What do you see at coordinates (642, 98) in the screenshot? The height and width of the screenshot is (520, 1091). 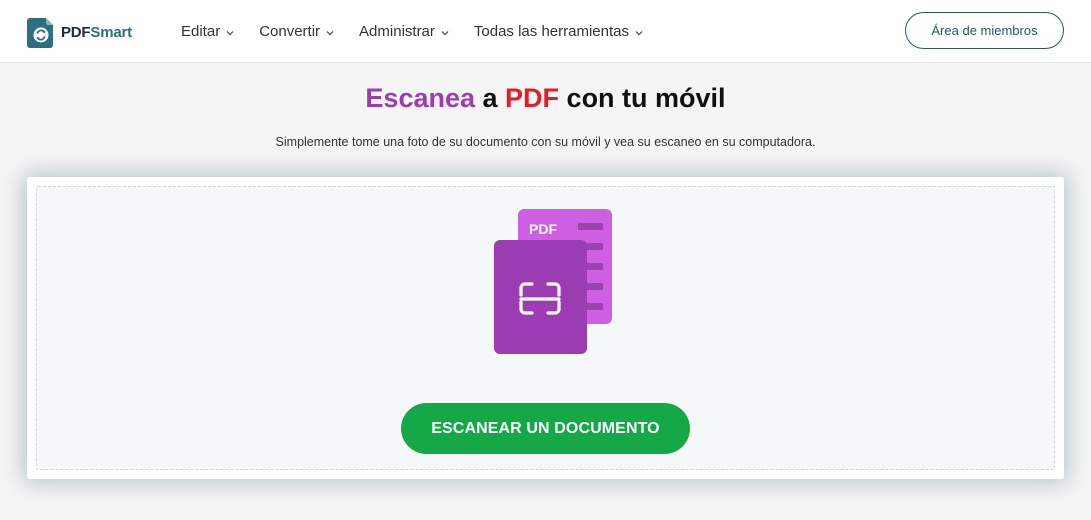 I see `title-part-rest: con tu móvil` at bounding box center [642, 98].